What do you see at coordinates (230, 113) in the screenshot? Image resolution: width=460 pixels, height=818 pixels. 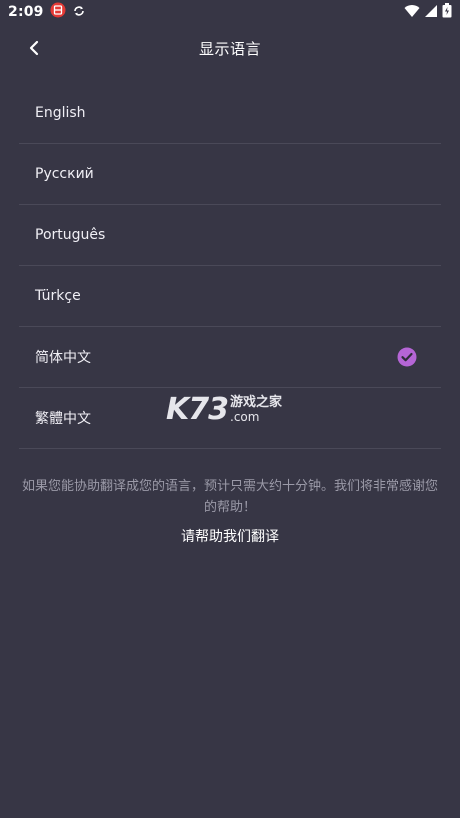 I see `language-item-english: English` at bounding box center [230, 113].